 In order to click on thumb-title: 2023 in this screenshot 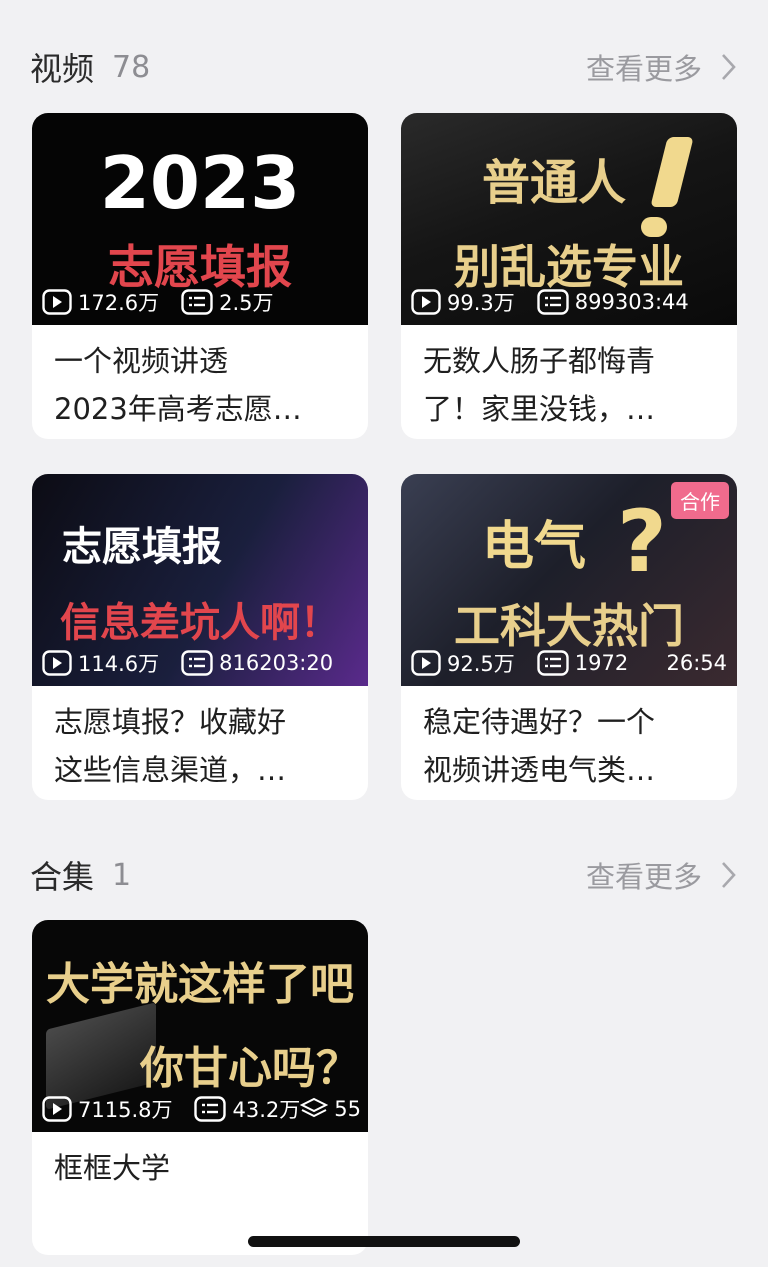, I will do `click(200, 183)`.